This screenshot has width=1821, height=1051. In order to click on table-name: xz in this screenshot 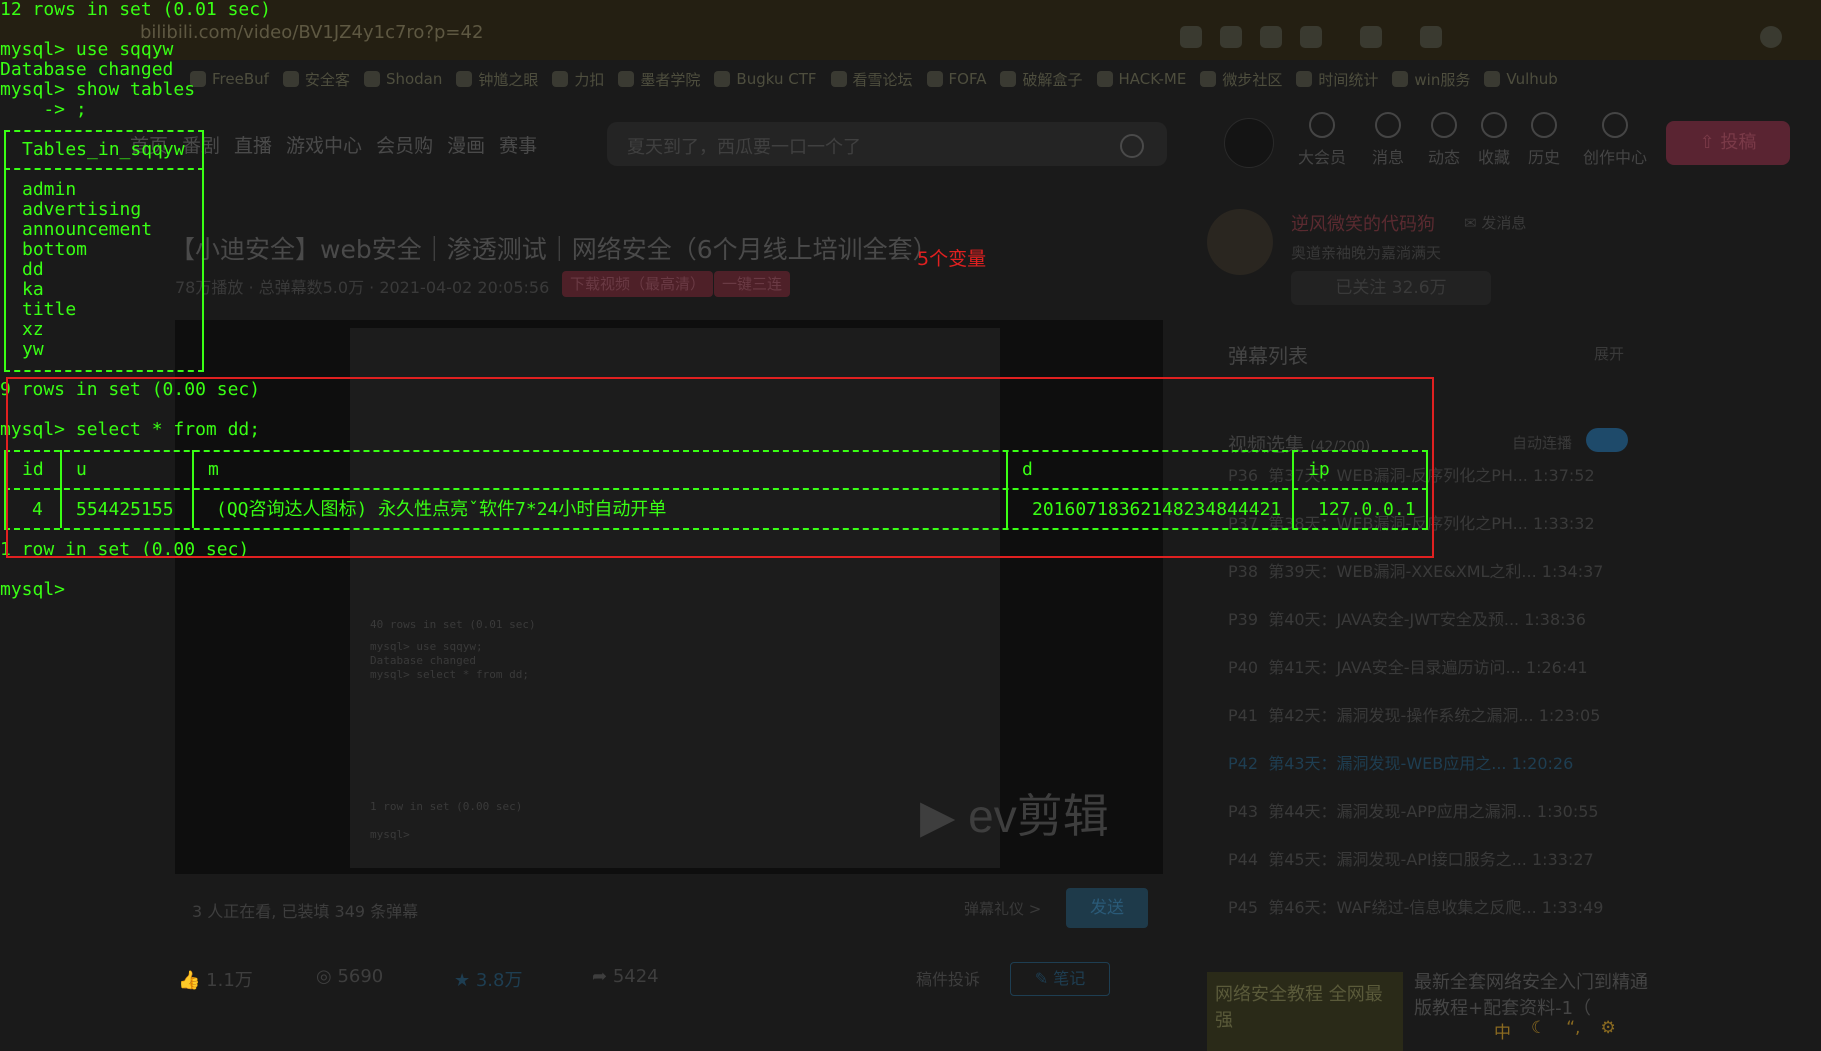, I will do `click(33, 329)`.